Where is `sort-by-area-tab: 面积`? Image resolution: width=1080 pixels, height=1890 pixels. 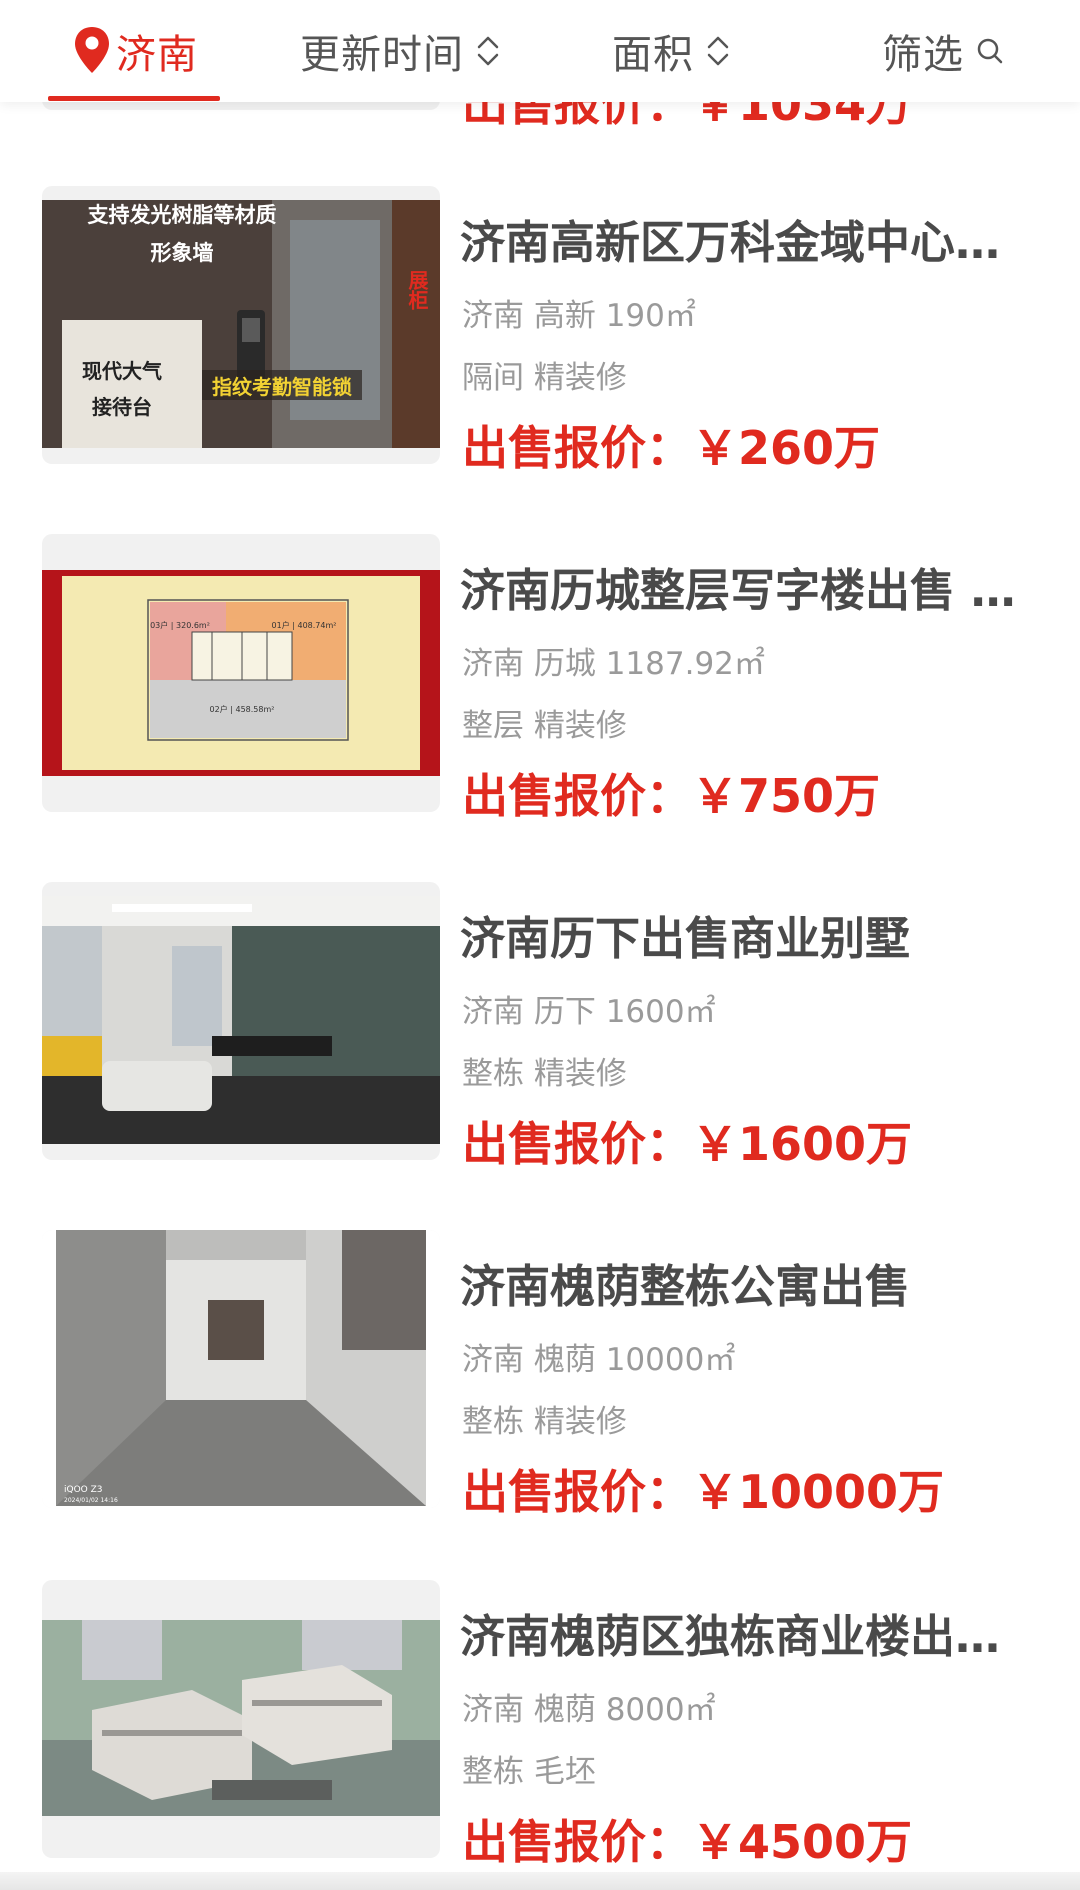 sort-by-area-tab: 面积 is located at coordinates (672, 51).